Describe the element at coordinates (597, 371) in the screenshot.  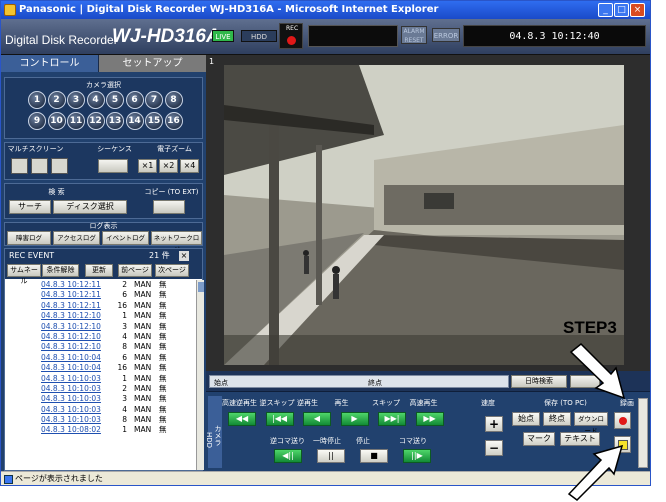
I see `arrow-to-record-icon` at that location.